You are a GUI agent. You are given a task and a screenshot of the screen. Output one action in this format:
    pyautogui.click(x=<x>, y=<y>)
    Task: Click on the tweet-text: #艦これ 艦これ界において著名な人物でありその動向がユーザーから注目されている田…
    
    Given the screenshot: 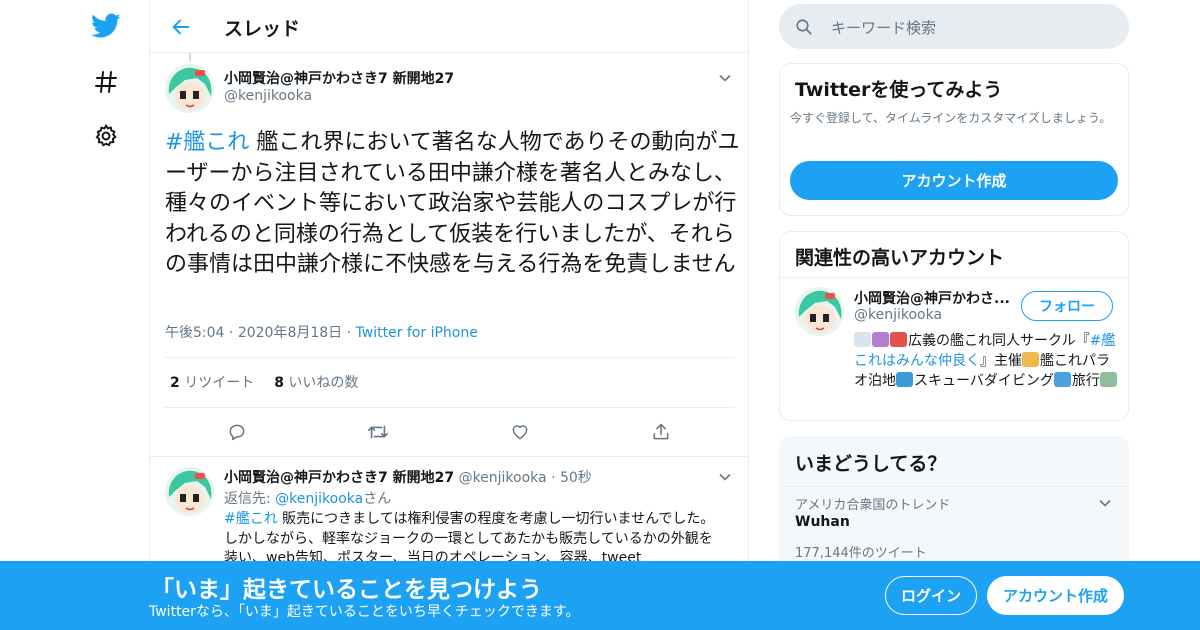 What is the action you would take?
    pyautogui.click(x=452, y=204)
    